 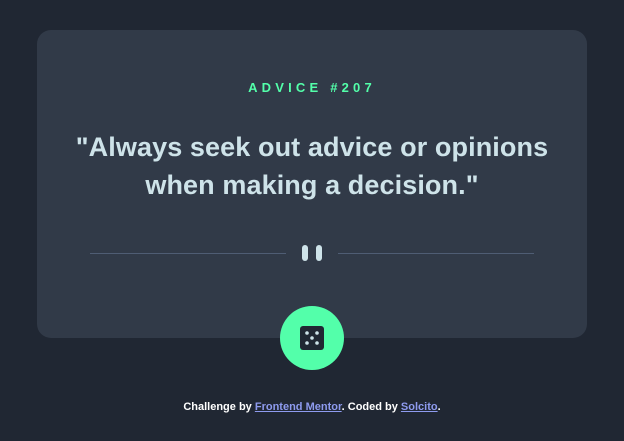 What do you see at coordinates (436, 253) in the screenshot?
I see `divider-line-right` at bounding box center [436, 253].